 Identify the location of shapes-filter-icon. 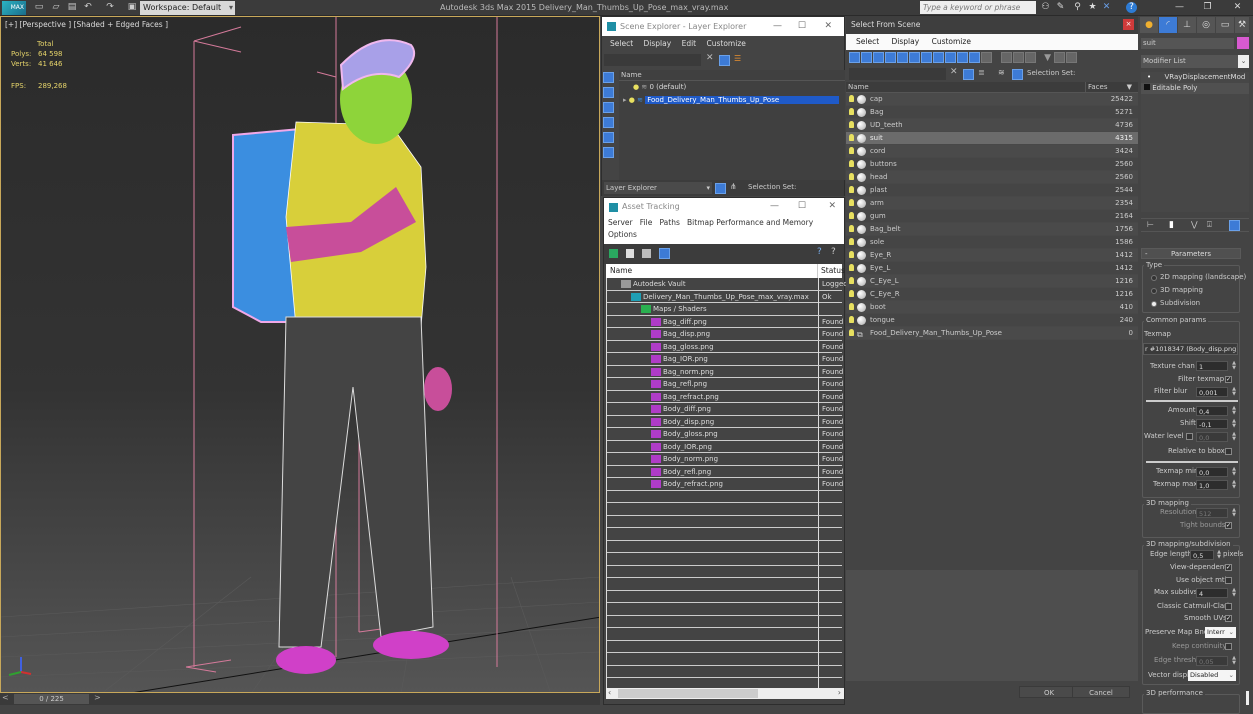
(866, 57).